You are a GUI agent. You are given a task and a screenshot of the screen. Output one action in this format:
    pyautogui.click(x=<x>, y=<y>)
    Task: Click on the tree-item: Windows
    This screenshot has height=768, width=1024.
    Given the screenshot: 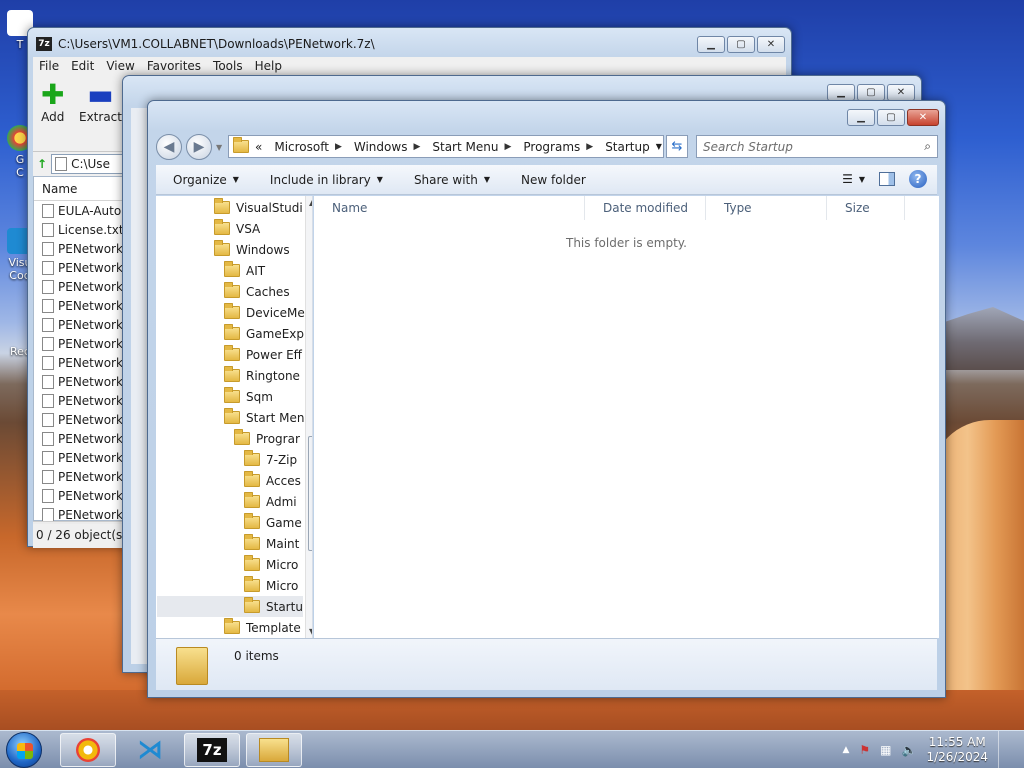 What is the action you would take?
    pyautogui.click(x=252, y=249)
    